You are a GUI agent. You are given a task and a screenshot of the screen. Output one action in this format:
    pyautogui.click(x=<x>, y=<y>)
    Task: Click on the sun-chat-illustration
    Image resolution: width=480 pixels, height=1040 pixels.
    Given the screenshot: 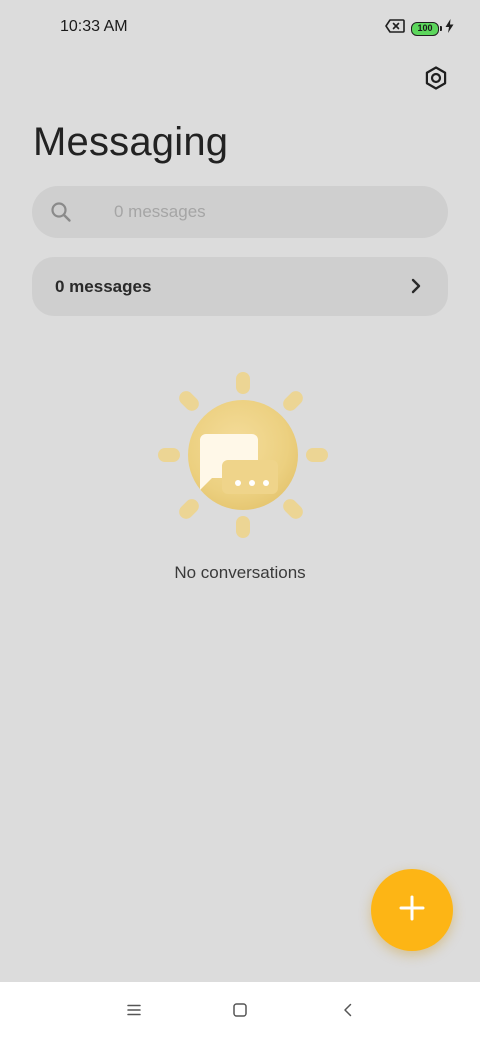 What is the action you would take?
    pyautogui.click(x=243, y=455)
    